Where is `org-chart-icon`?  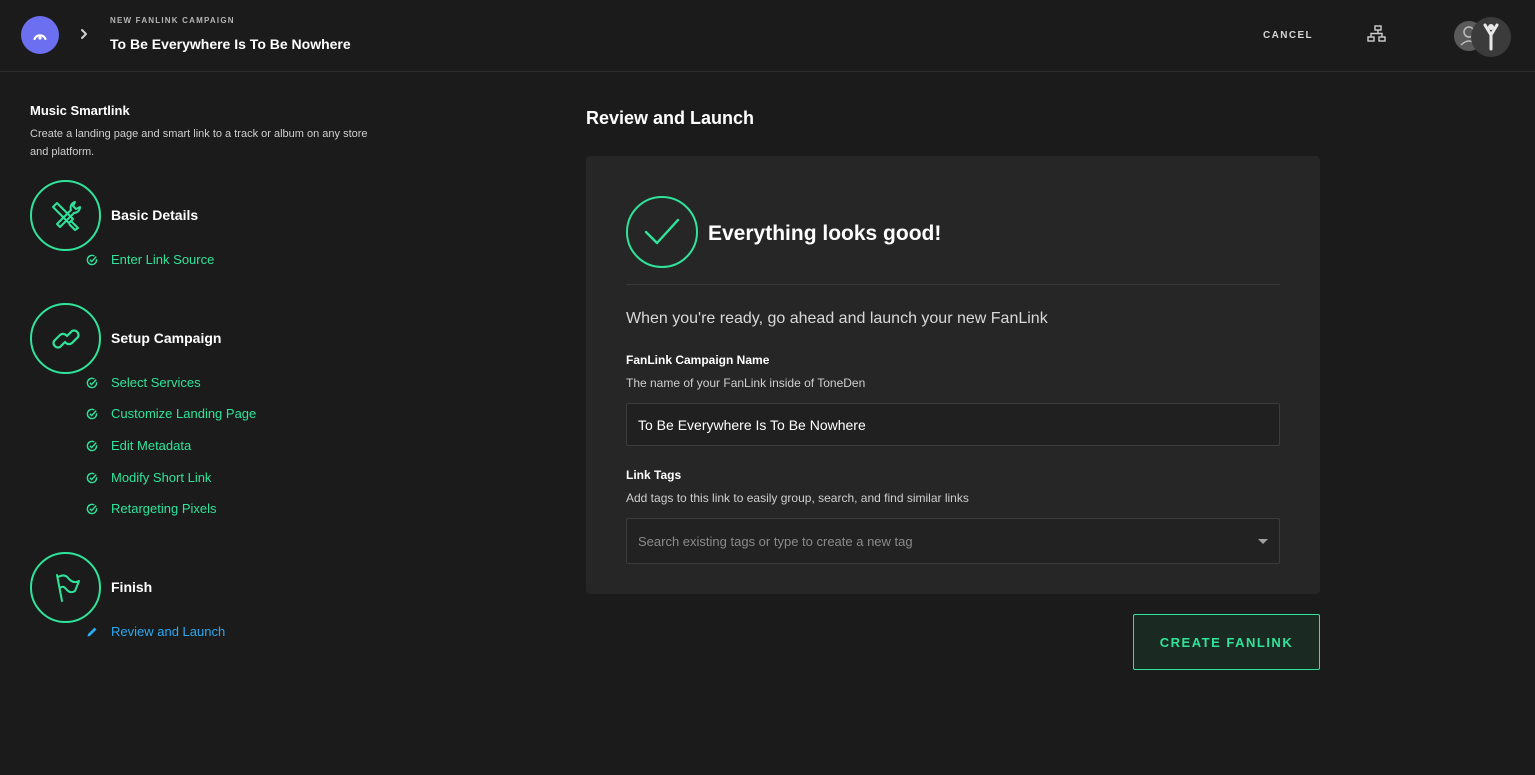
org-chart-icon is located at coordinates (1377, 34).